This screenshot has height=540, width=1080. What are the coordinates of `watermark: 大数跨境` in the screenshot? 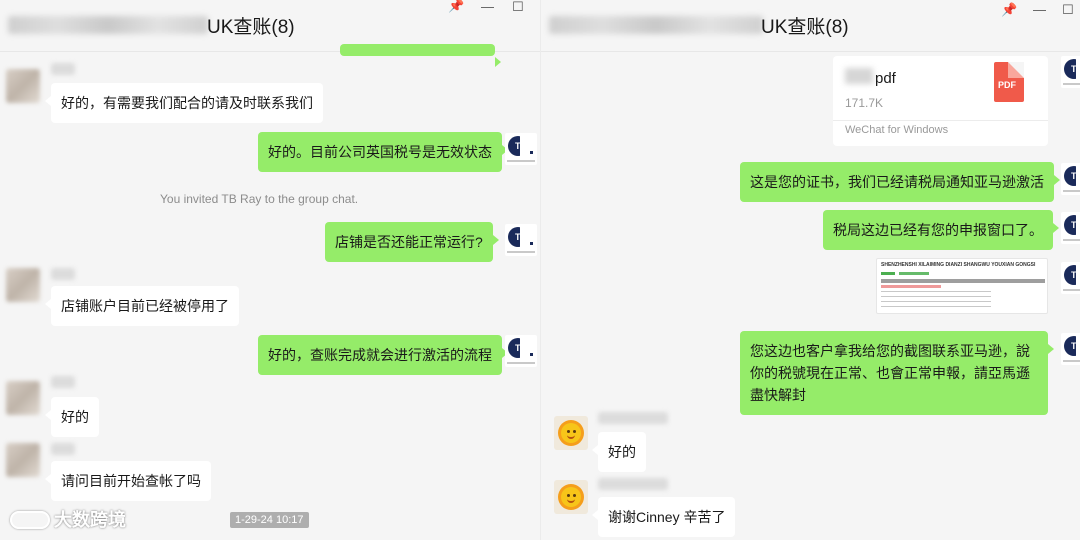 It's located at (68, 519).